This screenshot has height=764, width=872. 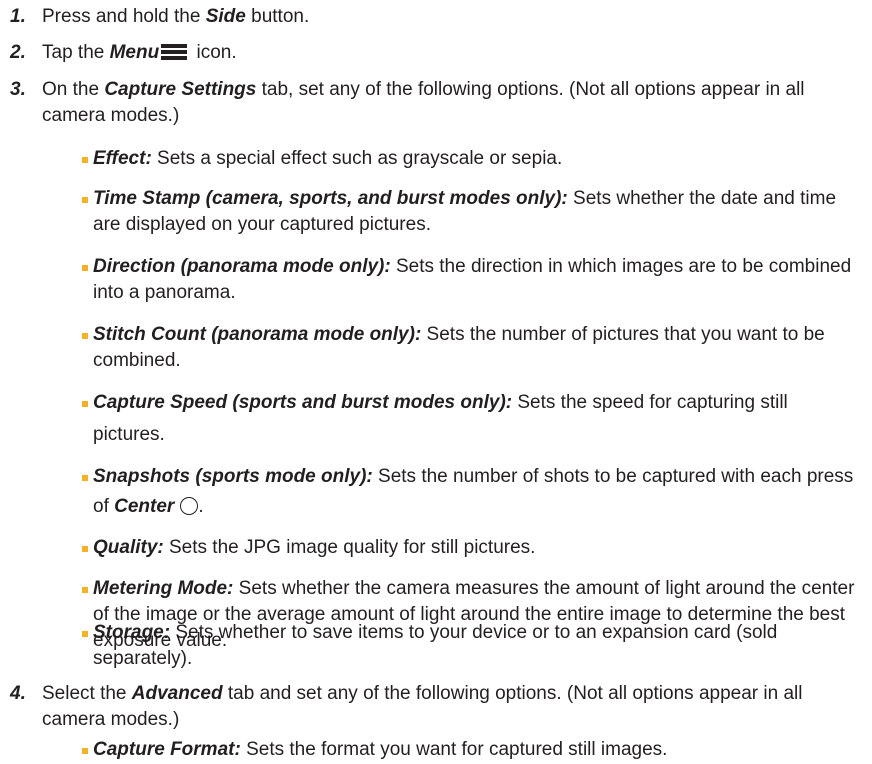 What do you see at coordinates (18, 89) in the screenshot?
I see `step-number: 3.` at bounding box center [18, 89].